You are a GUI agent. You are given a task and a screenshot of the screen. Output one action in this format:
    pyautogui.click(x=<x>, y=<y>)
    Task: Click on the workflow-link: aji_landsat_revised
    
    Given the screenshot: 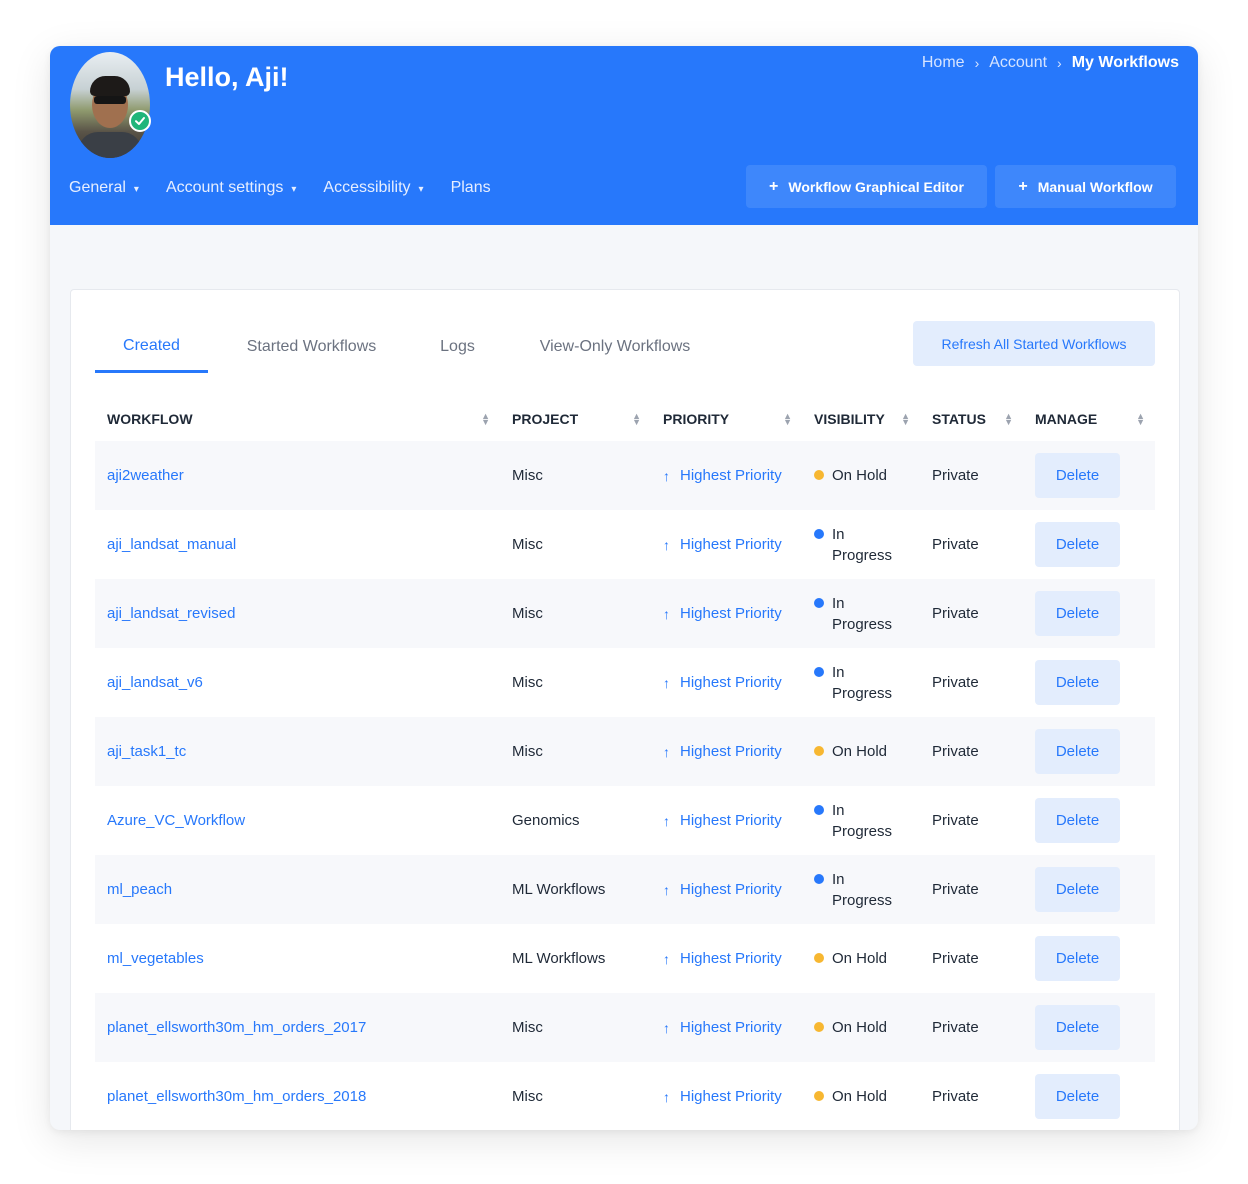 What is the action you would take?
    pyautogui.click(x=297, y=613)
    